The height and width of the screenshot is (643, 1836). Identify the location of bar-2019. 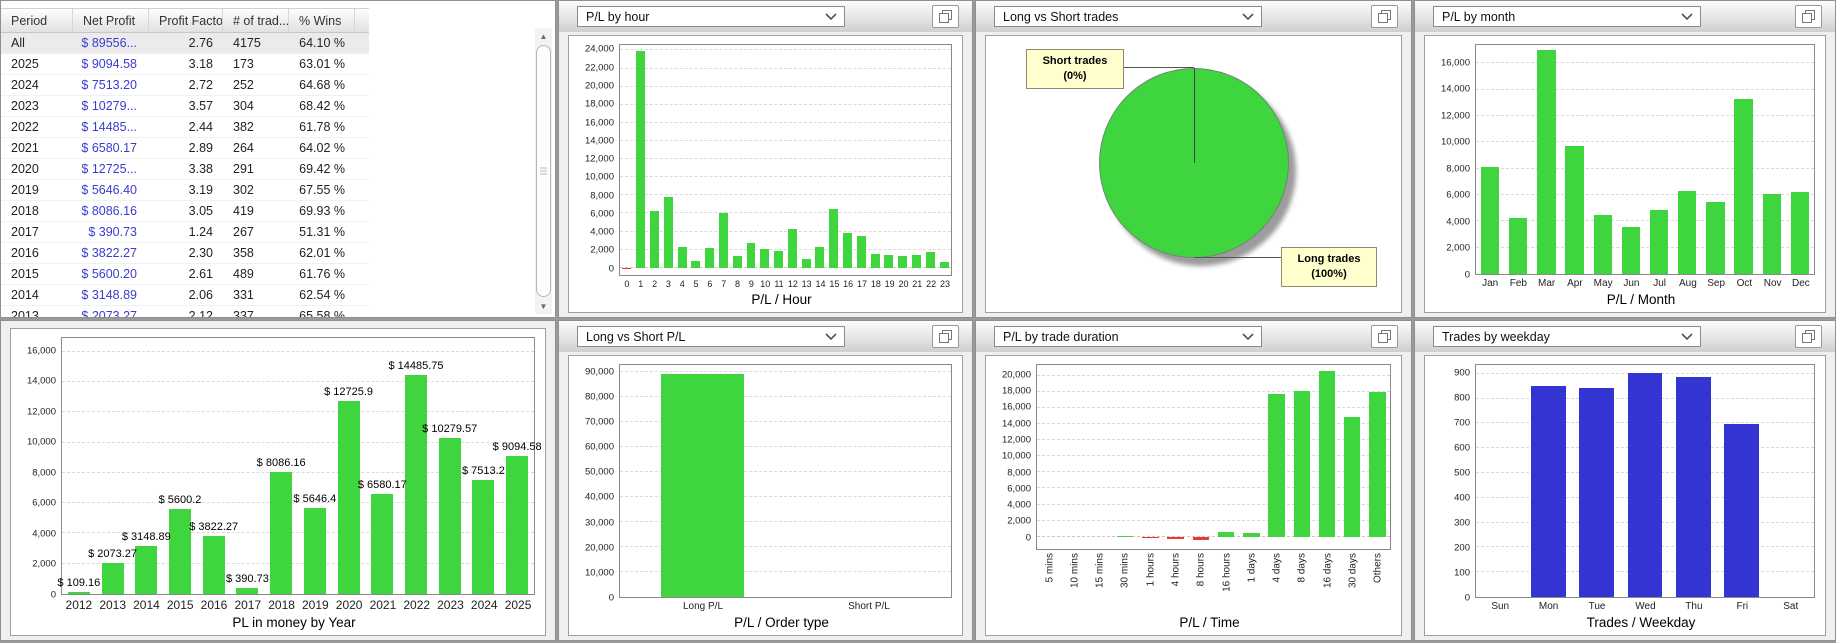
(314, 551).